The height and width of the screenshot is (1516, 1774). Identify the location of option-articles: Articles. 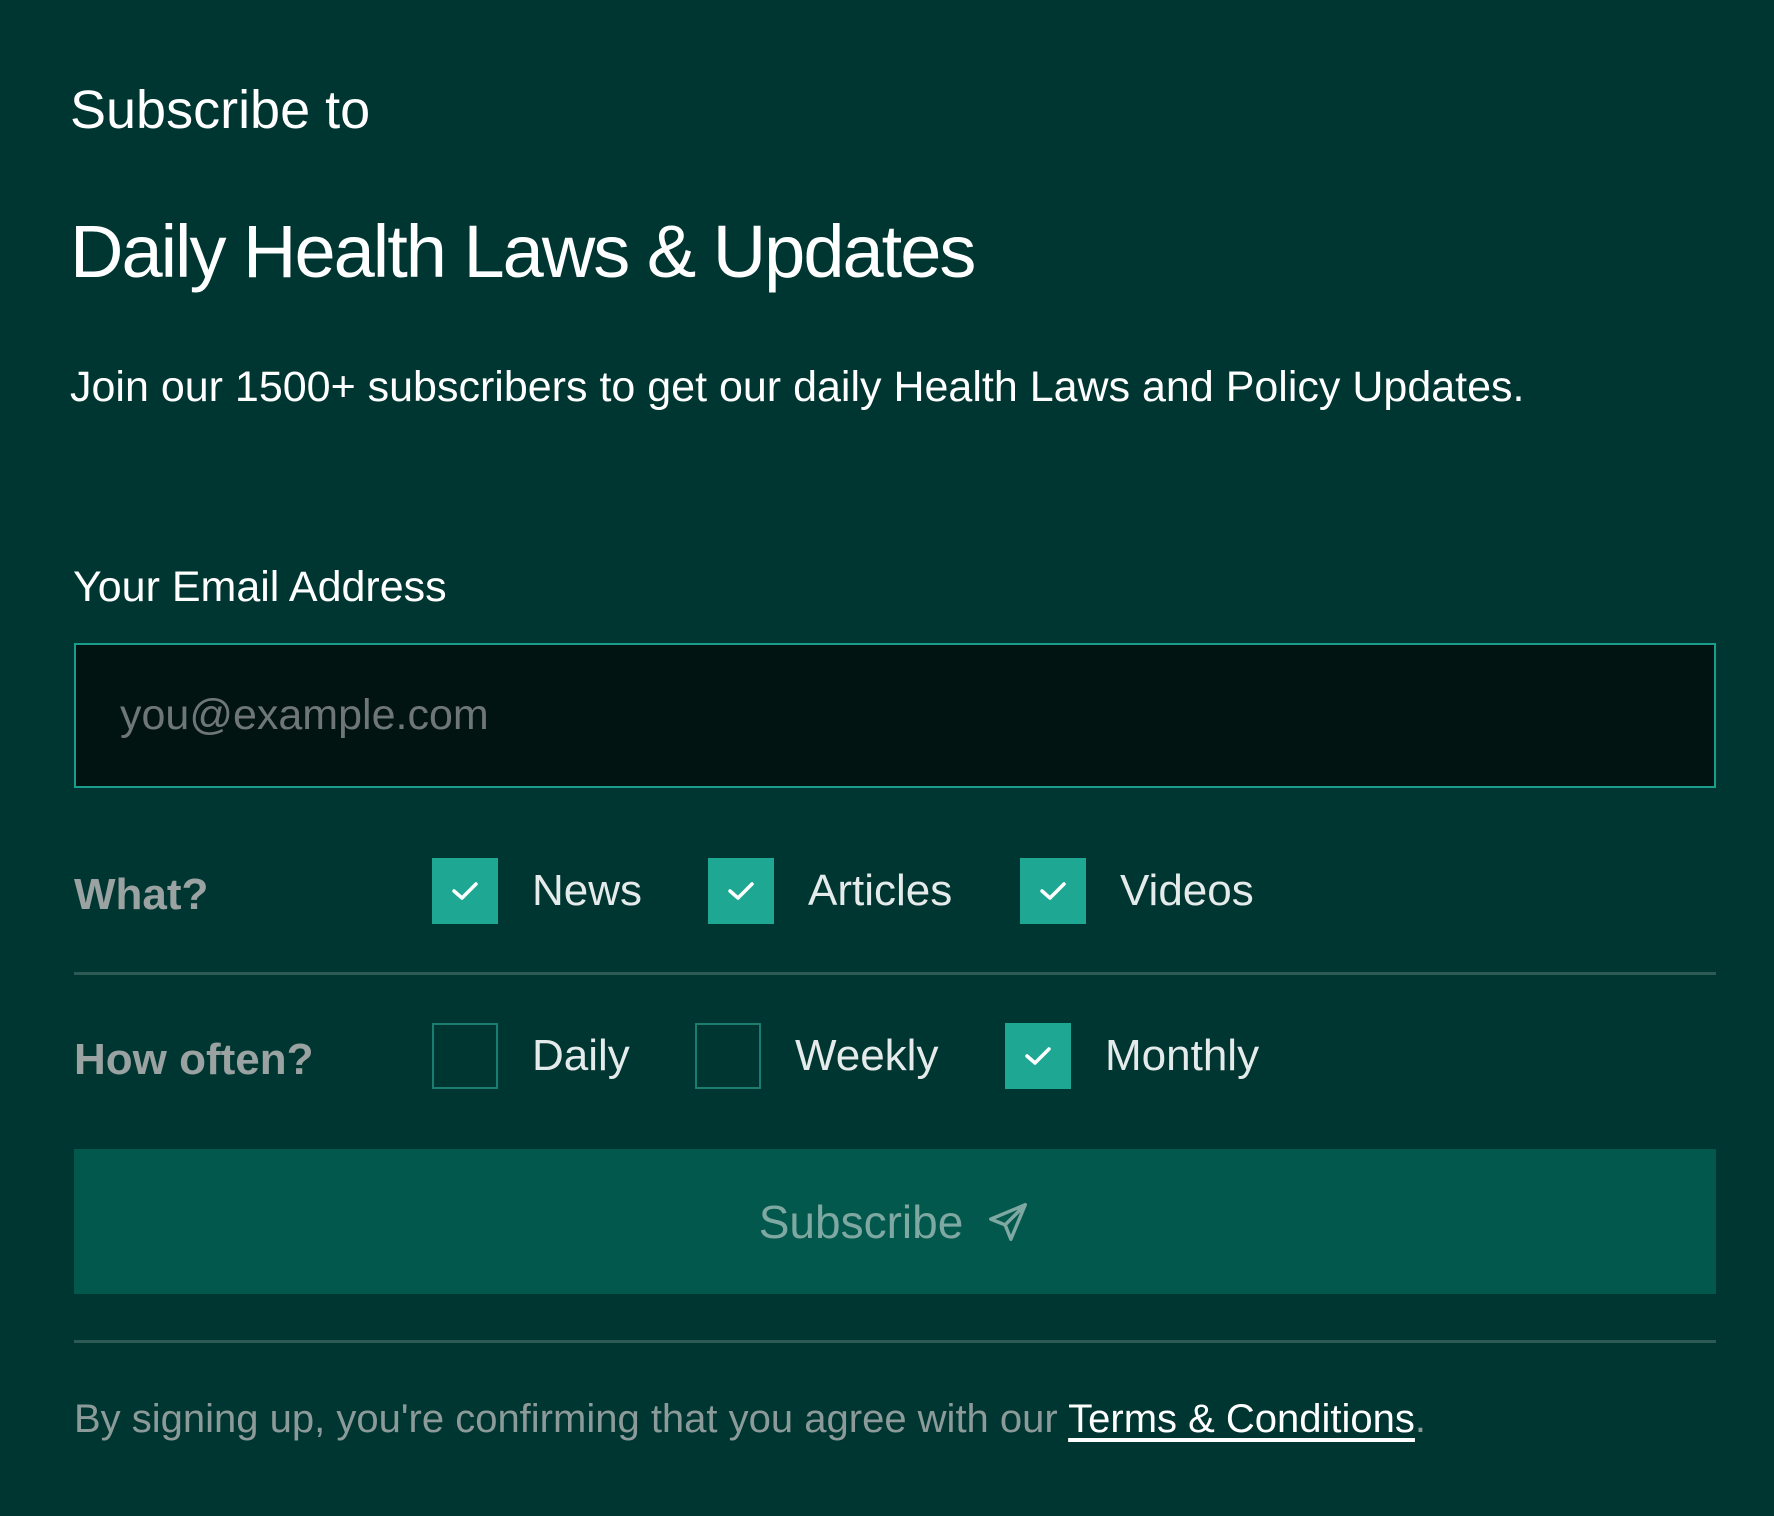
(830, 891).